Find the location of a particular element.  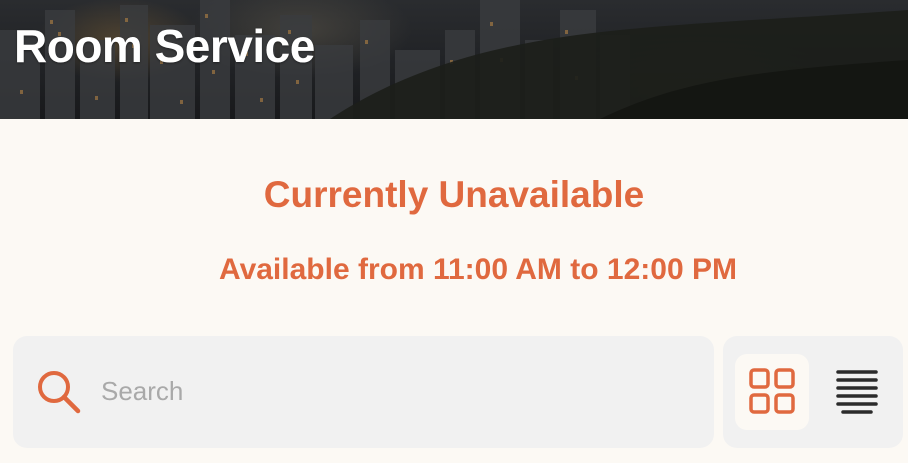

grid-view-icon is located at coordinates (772, 391).